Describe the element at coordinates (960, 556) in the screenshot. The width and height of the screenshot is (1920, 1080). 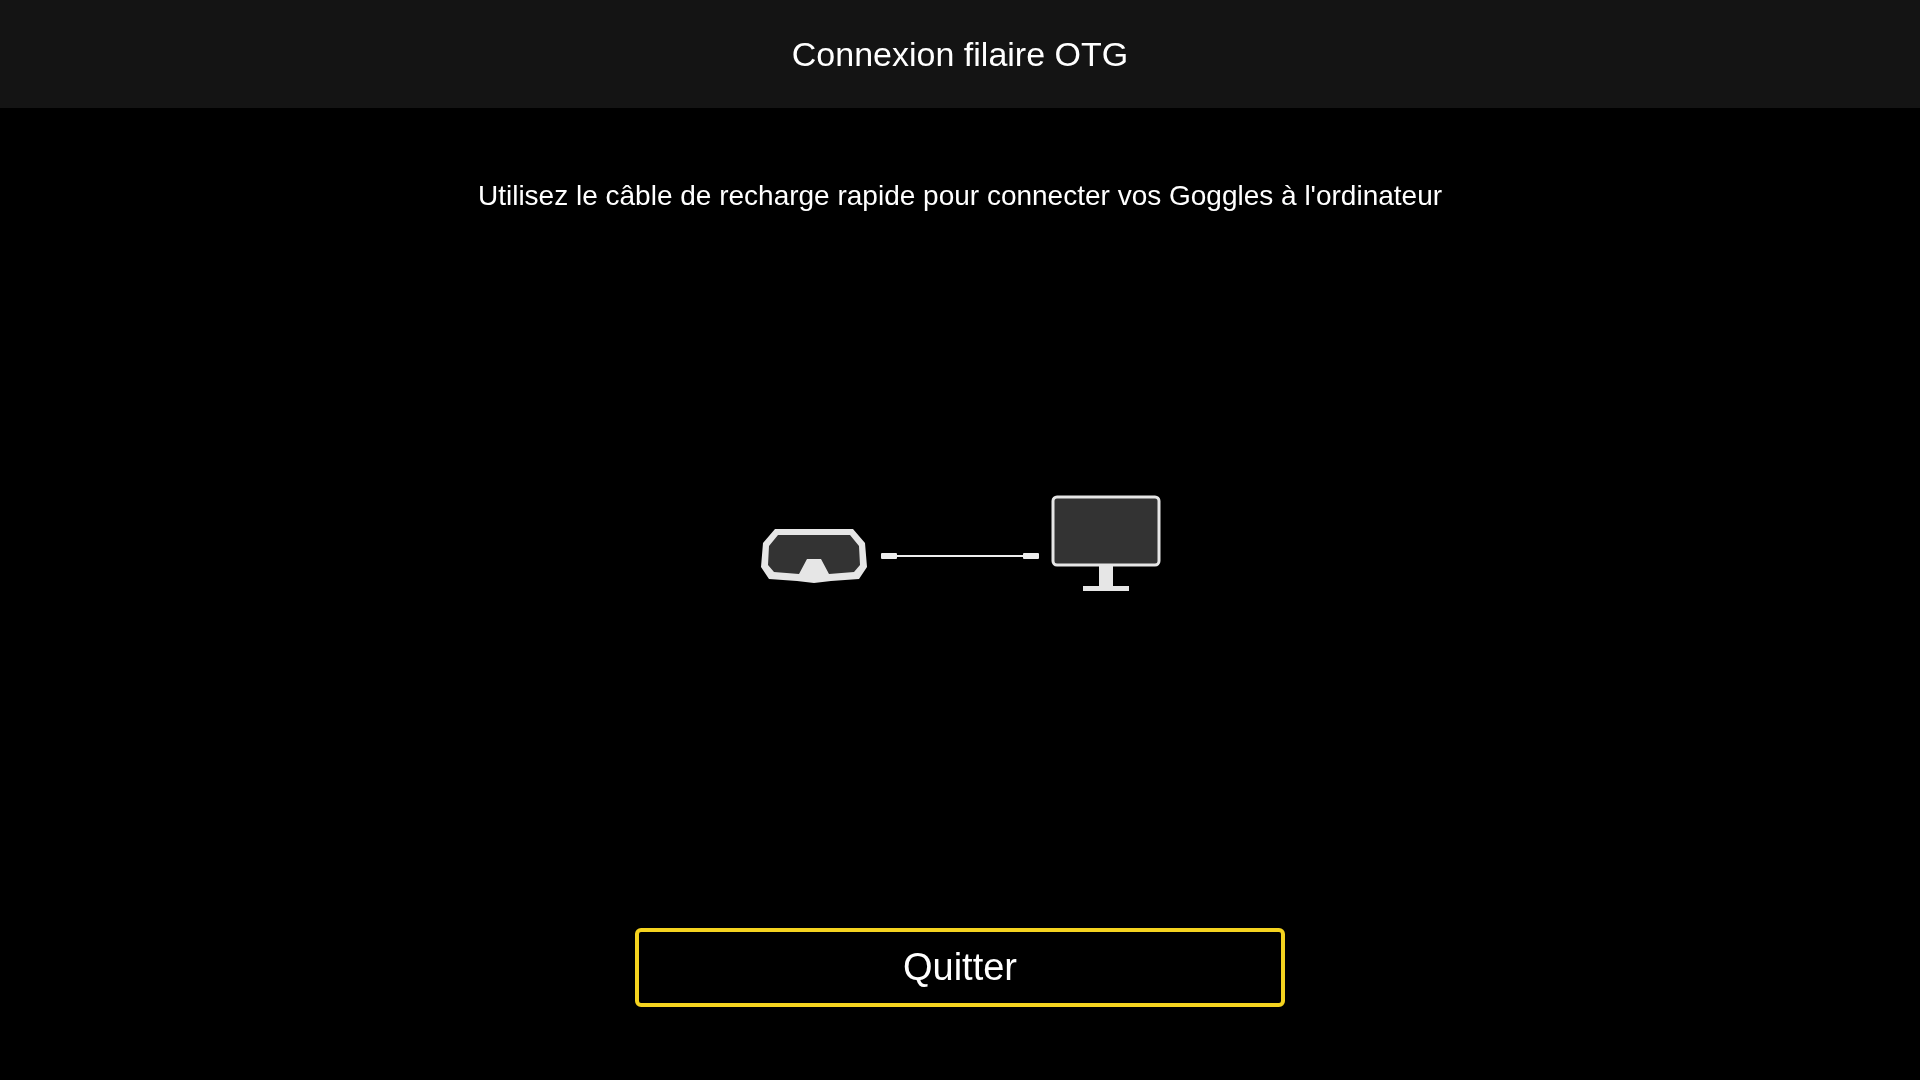
I see `cable-icon` at that location.